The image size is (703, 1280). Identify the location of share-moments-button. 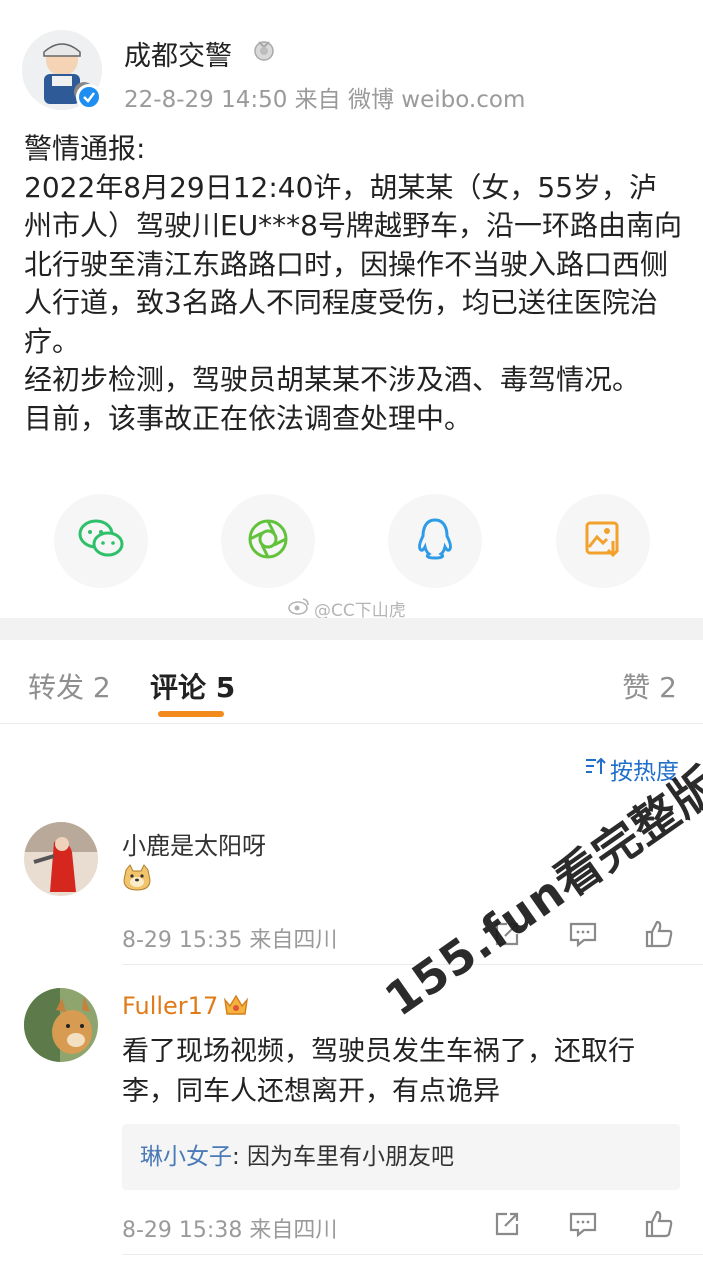
(268, 541).